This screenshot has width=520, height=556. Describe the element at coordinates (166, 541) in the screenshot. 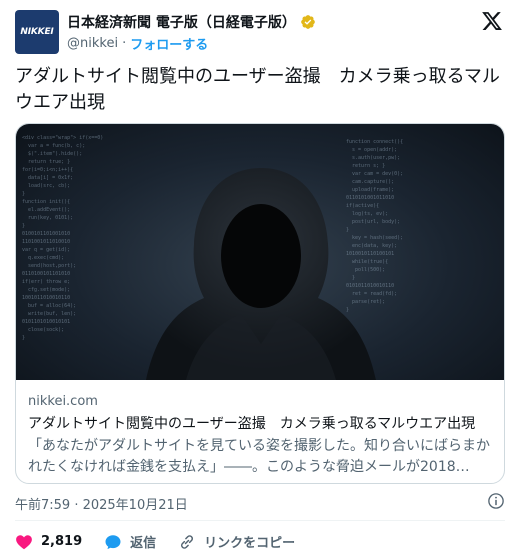

I see `action-bar: 2,819 返信 リンクをコピー` at that location.